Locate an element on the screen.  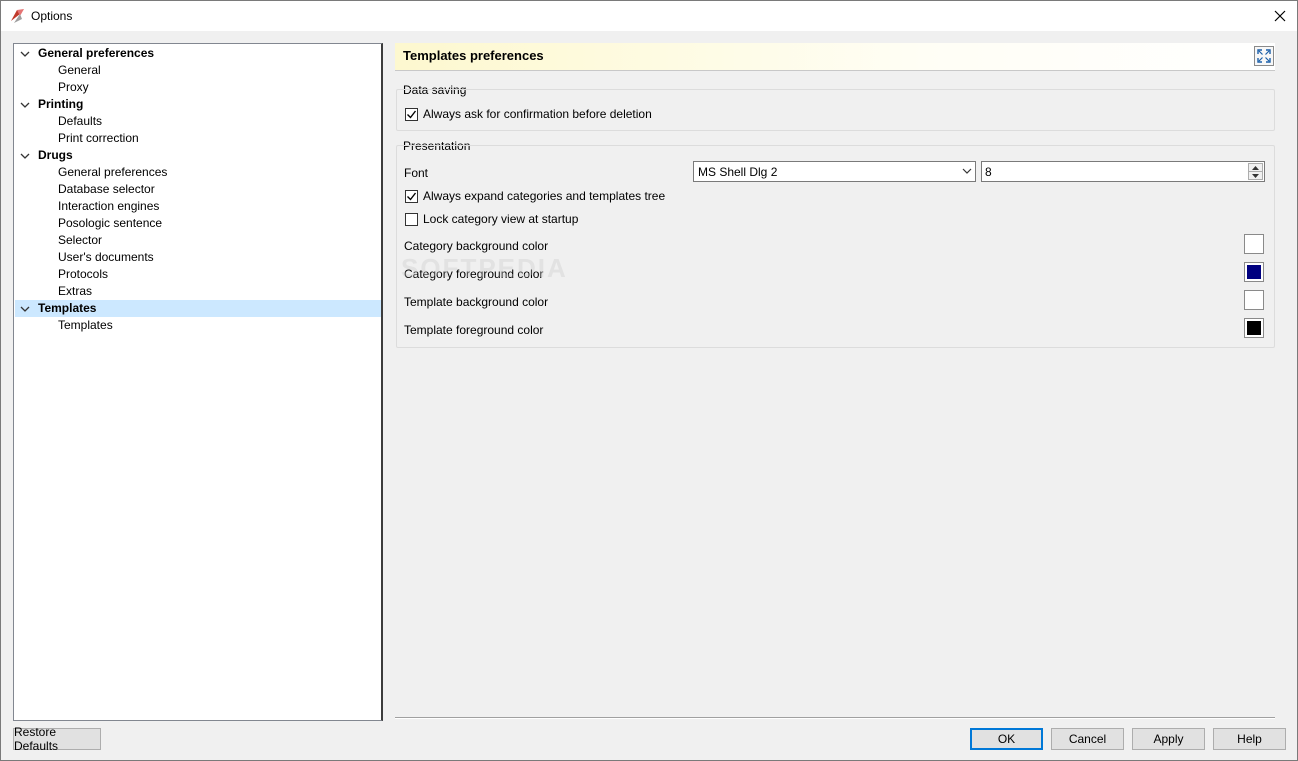
category-bg-color-button is located at coordinates (1254, 244).